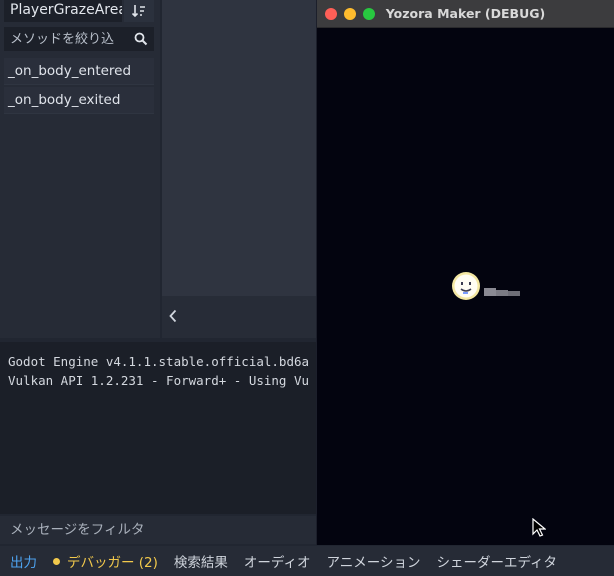 This screenshot has width=614, height=576. I want to click on editor-status-strip, so click(242, 317).